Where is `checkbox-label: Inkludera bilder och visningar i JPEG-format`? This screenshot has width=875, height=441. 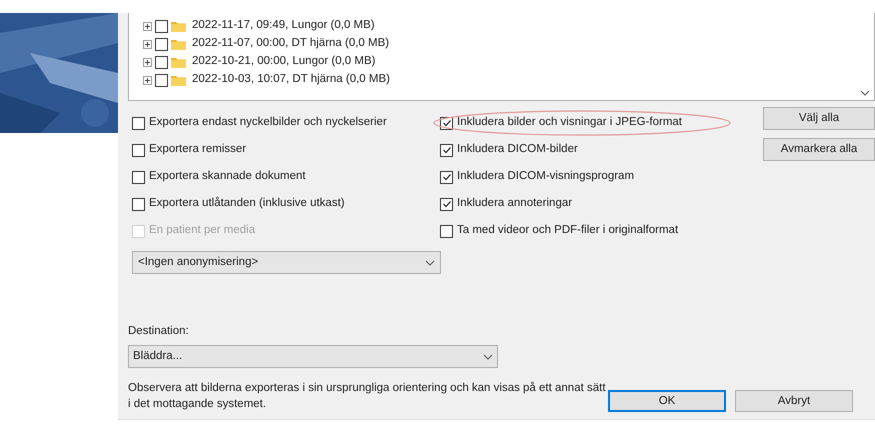 checkbox-label: Inkludera bilder och visningar i JPEG-format is located at coordinates (569, 122).